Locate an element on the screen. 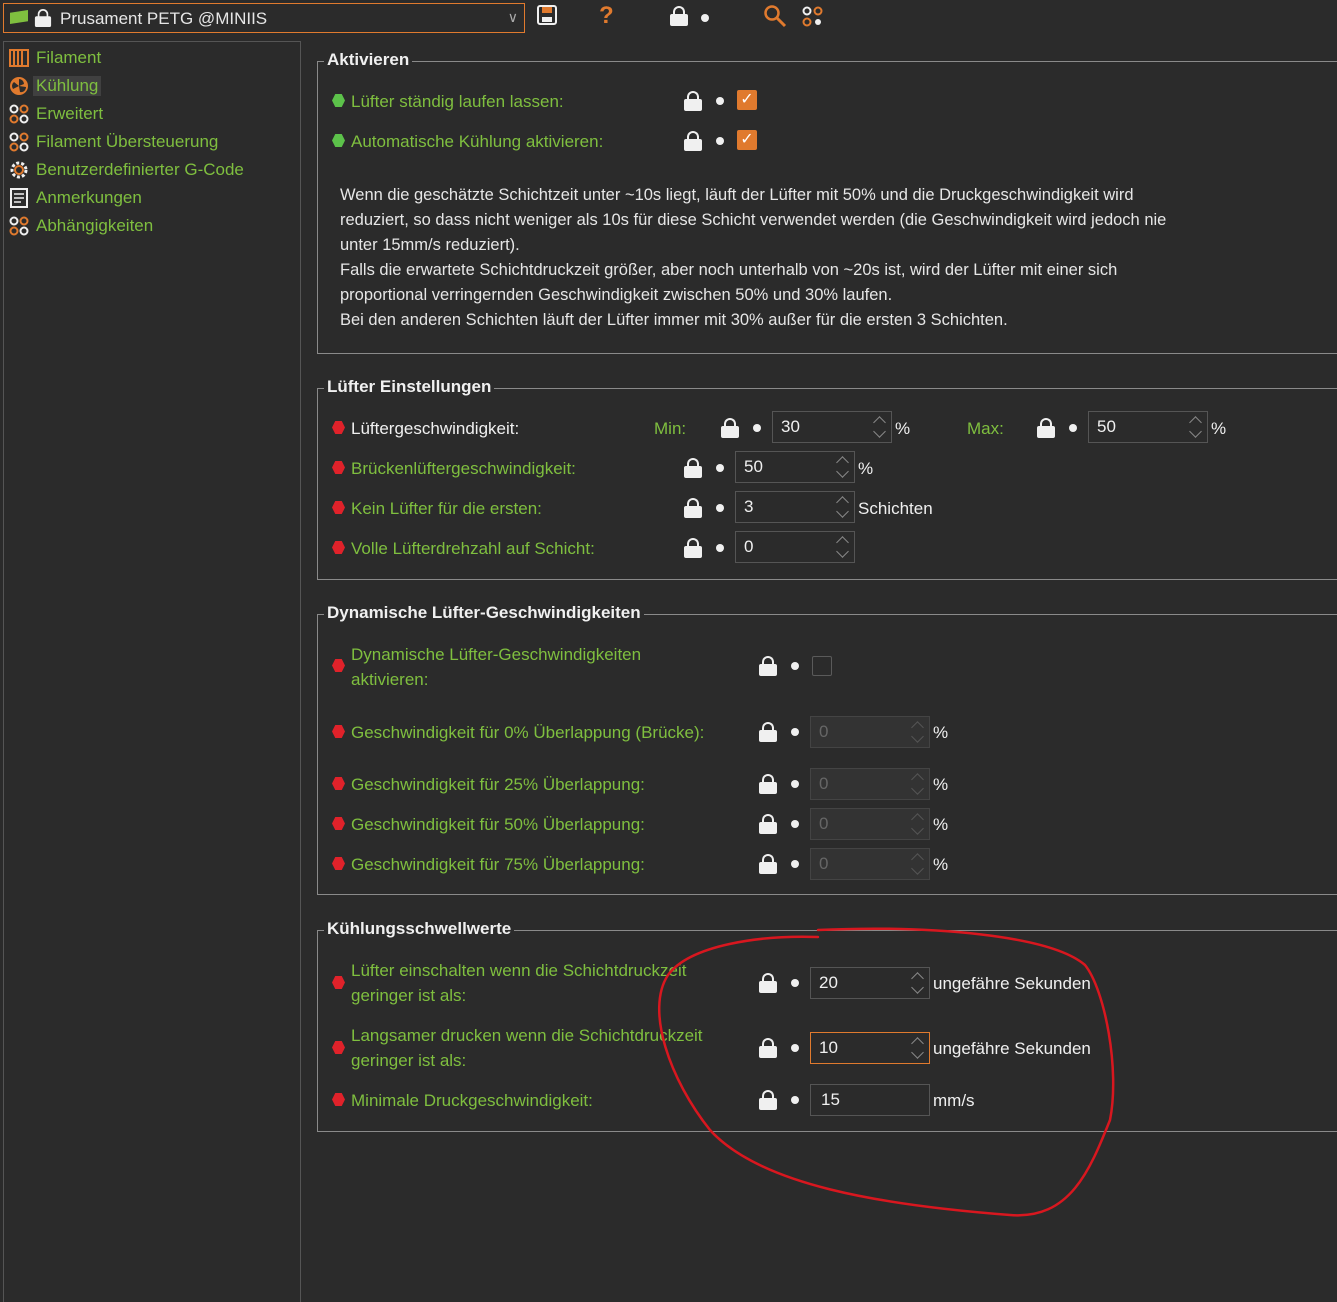 The height and width of the screenshot is (1302, 1337). dynamic-enable-checkbox is located at coordinates (822, 666).